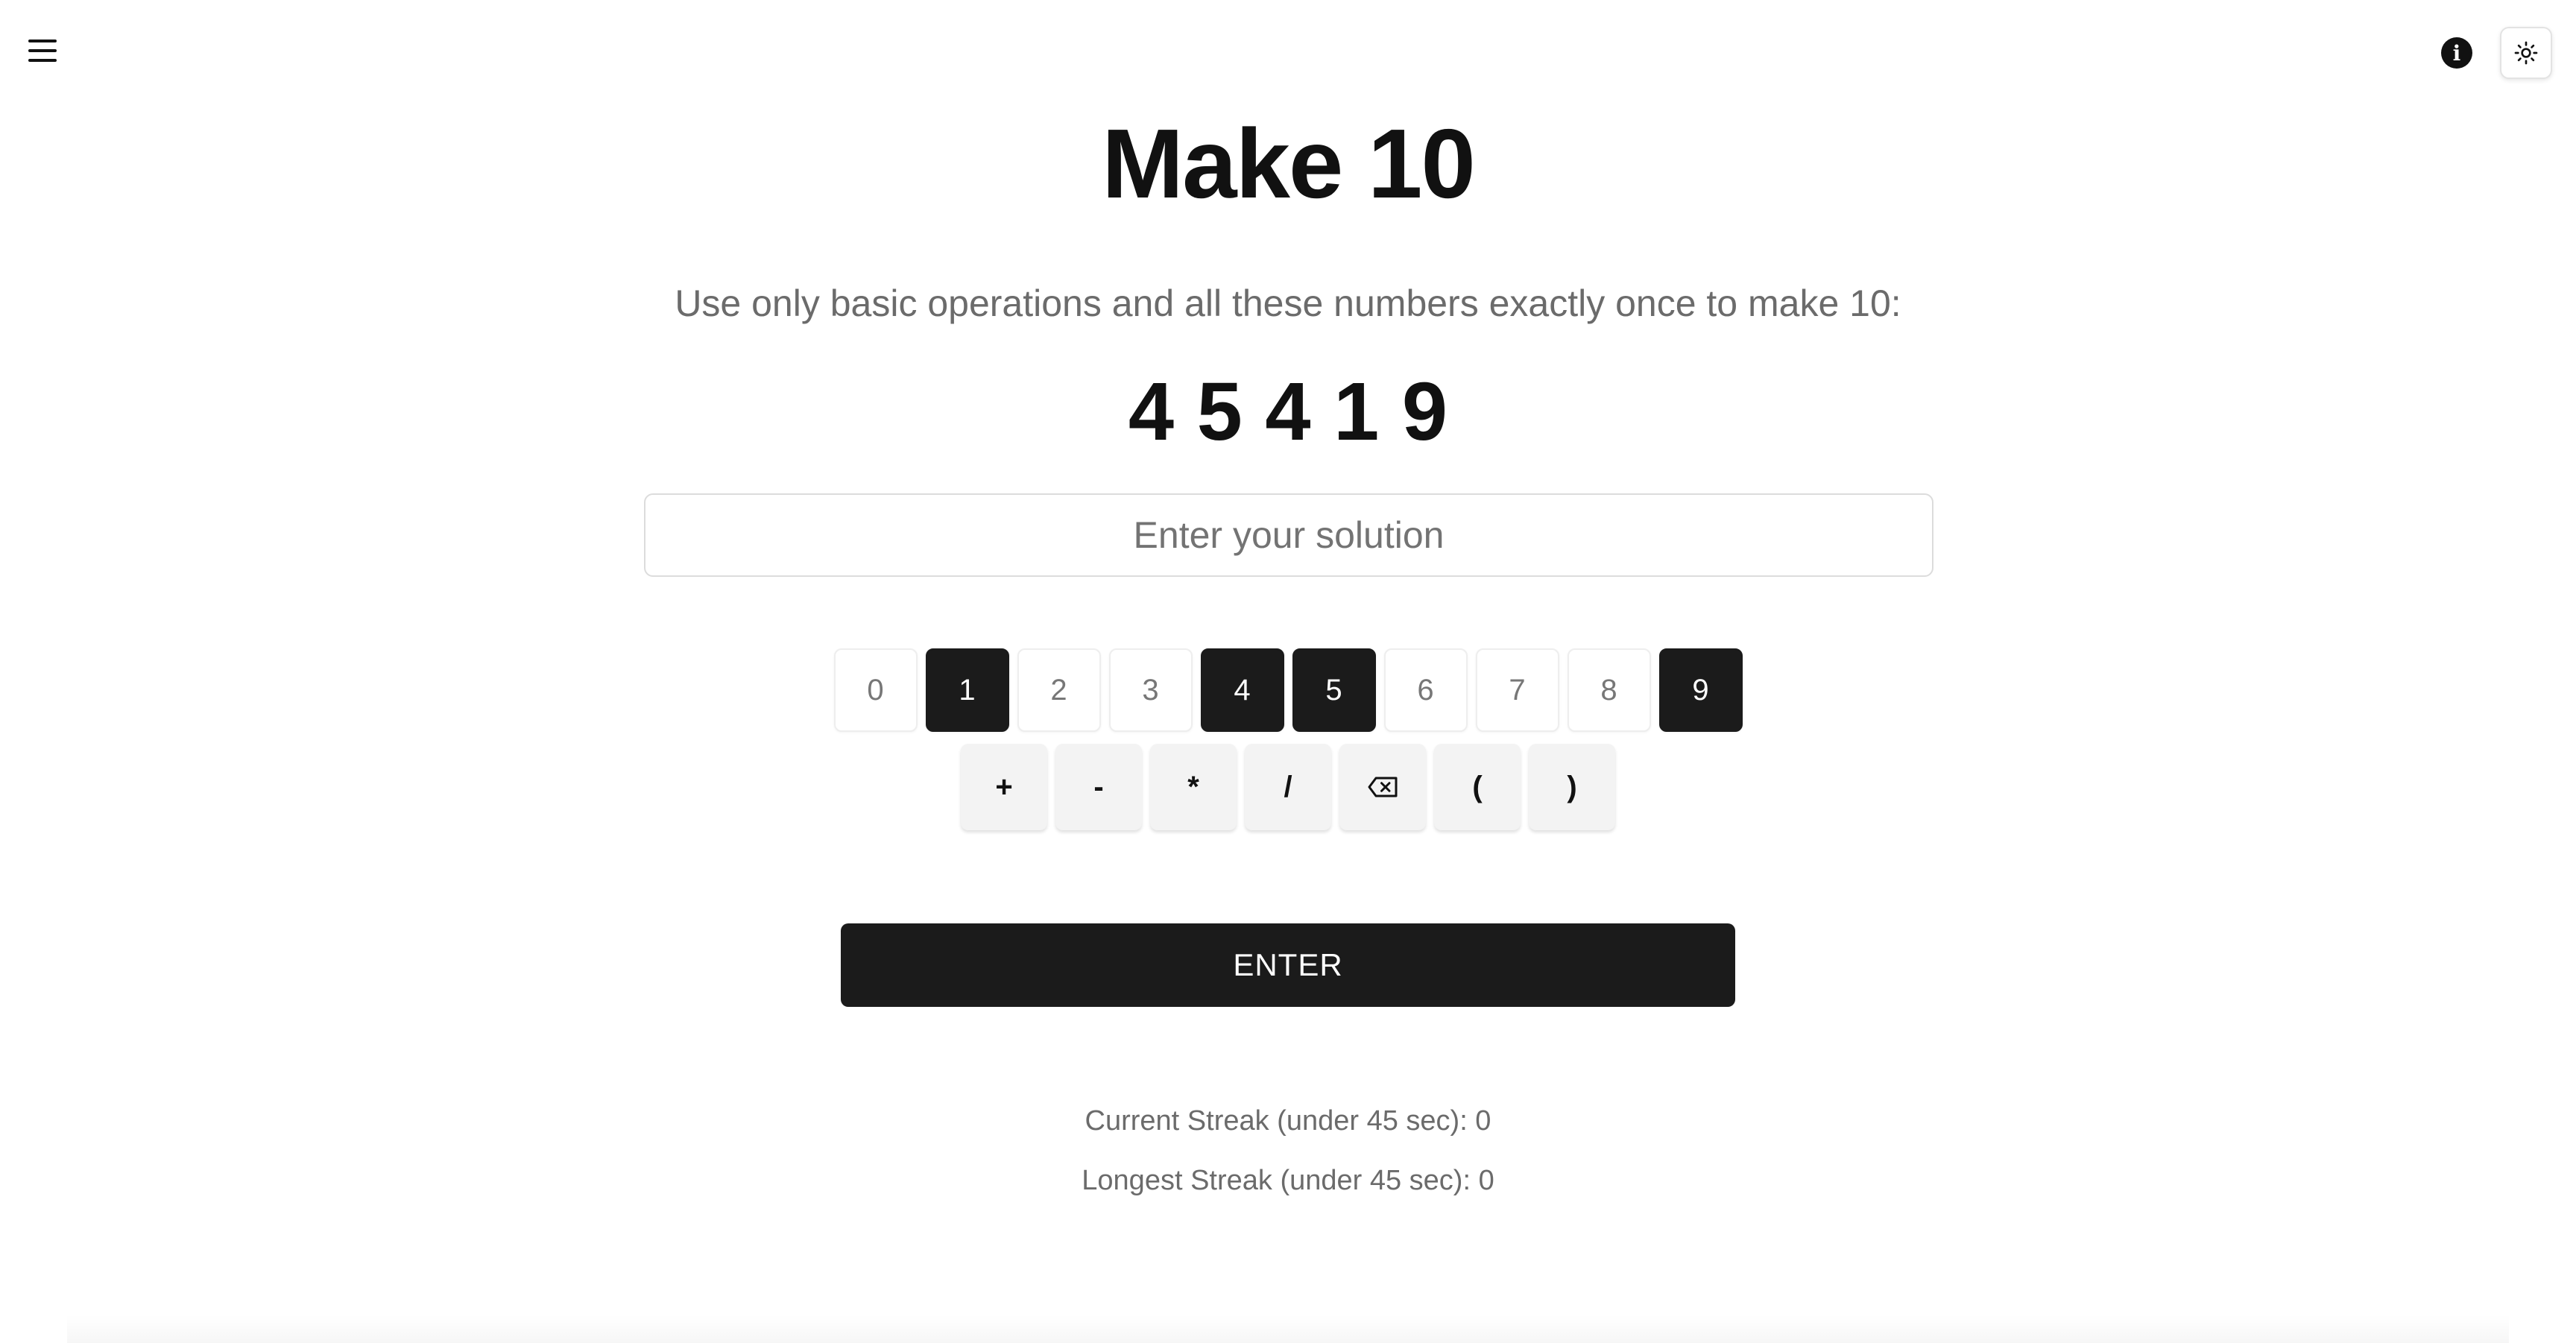 The width and height of the screenshot is (2576, 1343). What do you see at coordinates (1289, 163) in the screenshot?
I see `page-title: Make 10` at bounding box center [1289, 163].